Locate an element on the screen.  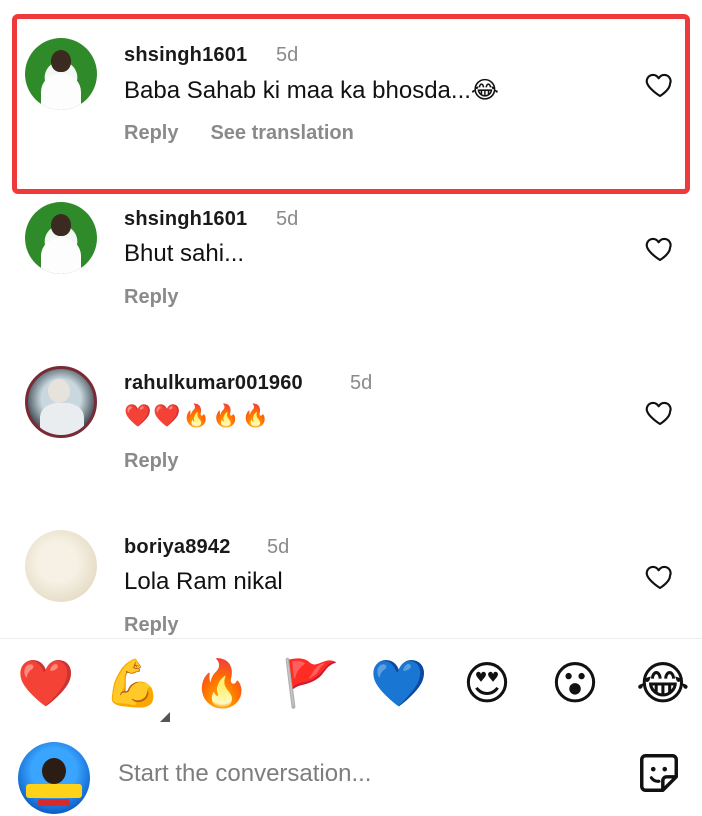
comment-text: ❤️❤️🔥🔥🔥 is located at coordinates (197, 416).